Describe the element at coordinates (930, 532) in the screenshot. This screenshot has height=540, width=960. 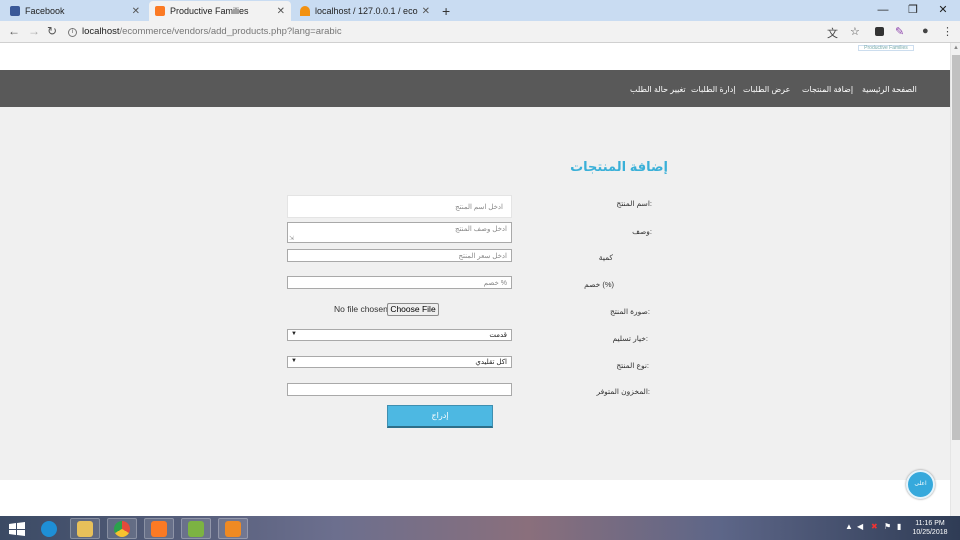
I see `clock-date: 10/25/2018` at that location.